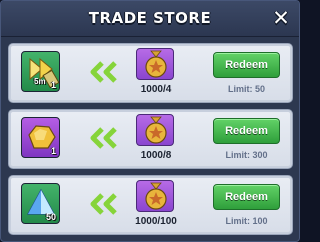 This screenshot has width=320, height=242. Describe the element at coordinates (156, 89) in the screenshot. I see `cost-progress: 1000/4` at that location.